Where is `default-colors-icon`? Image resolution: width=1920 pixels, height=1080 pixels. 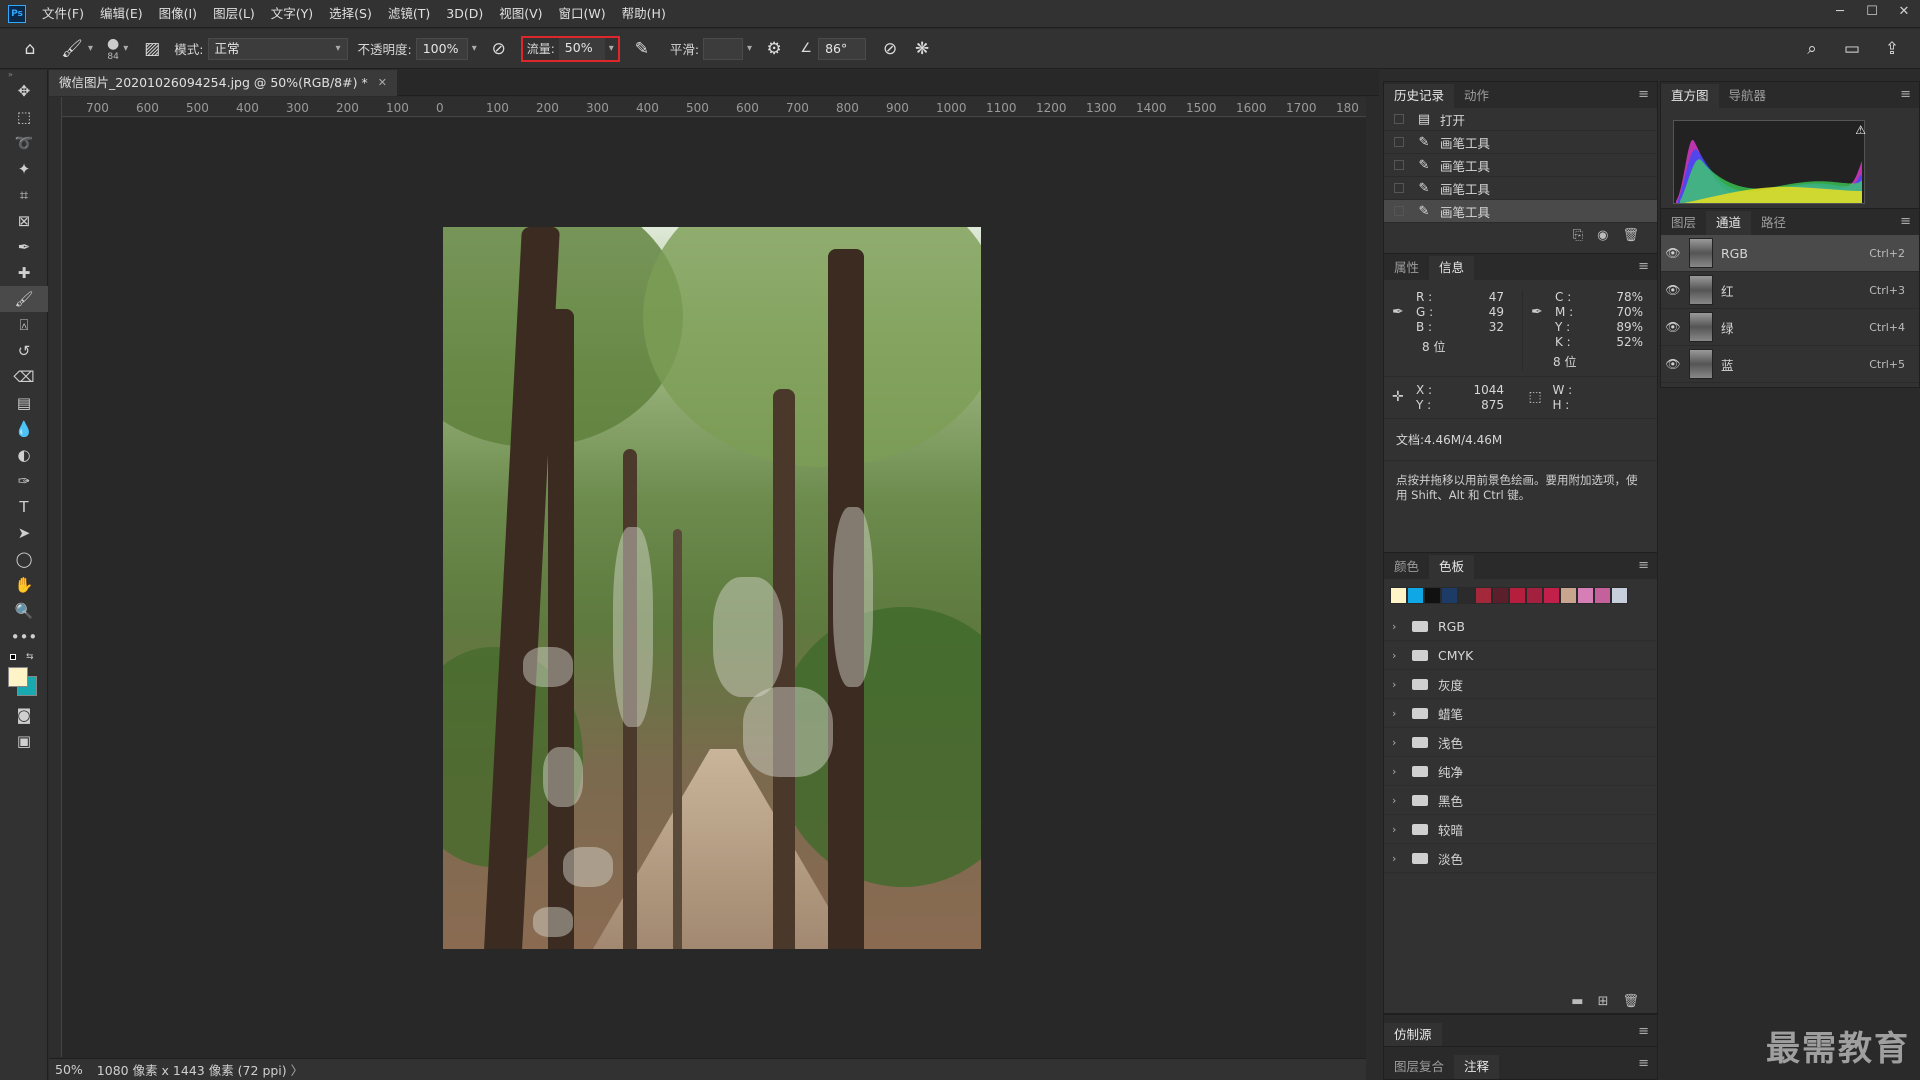 default-colors-icon is located at coordinates (13, 657).